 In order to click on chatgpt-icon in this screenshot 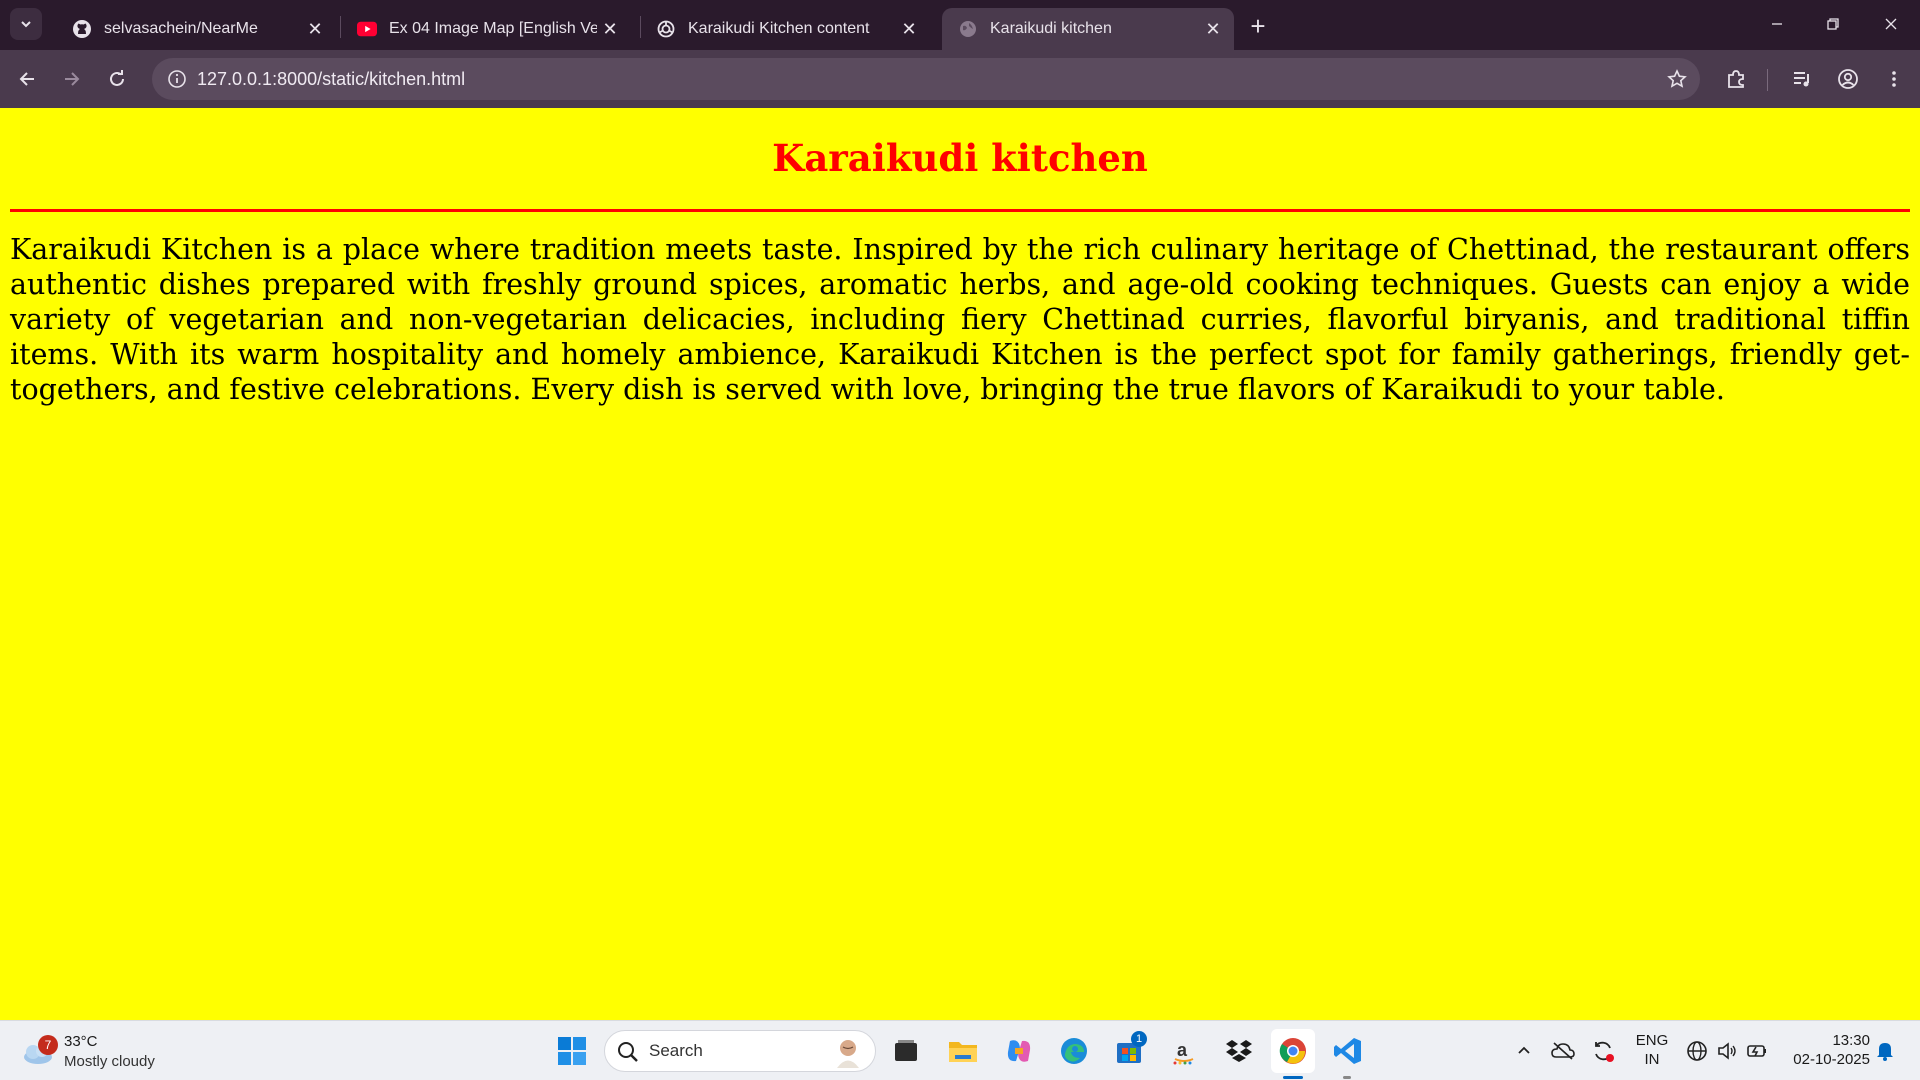, I will do `click(666, 29)`.